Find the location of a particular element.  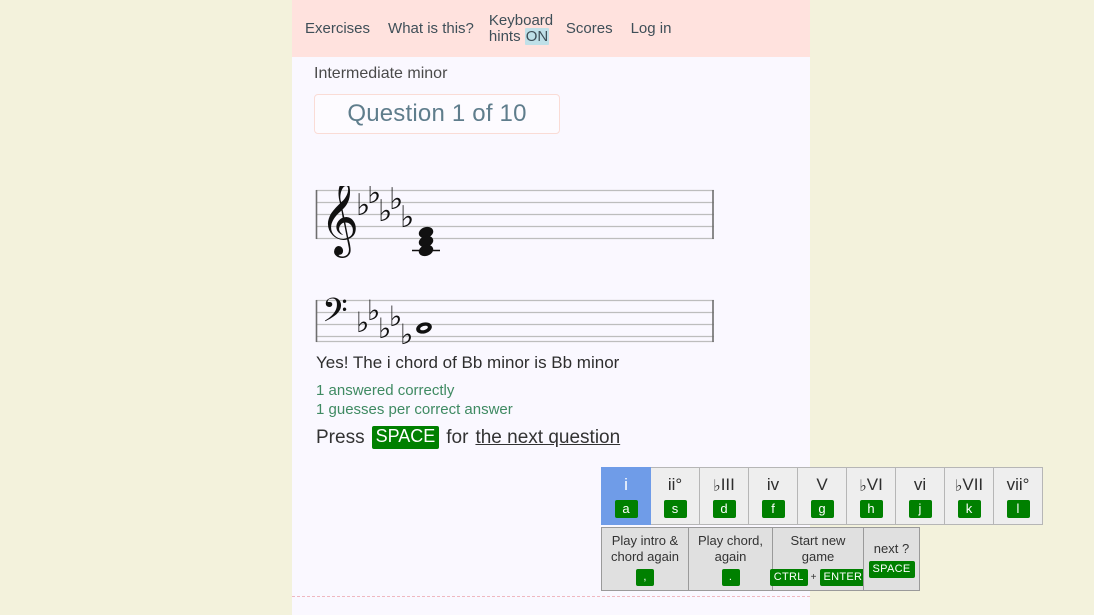

space-key-badge-button: SPACE is located at coordinates (891, 569).